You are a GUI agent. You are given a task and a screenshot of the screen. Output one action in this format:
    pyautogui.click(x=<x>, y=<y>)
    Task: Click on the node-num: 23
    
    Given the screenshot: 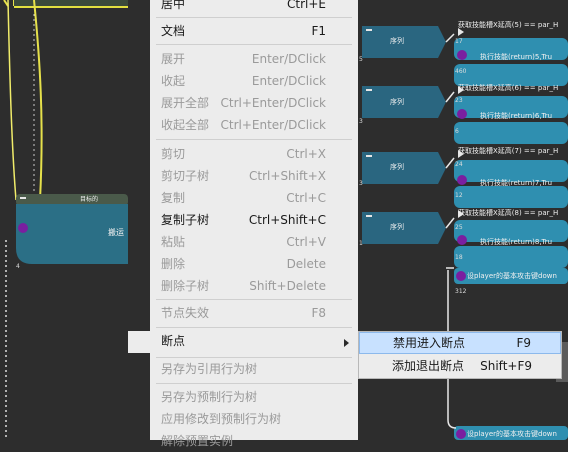 What is the action you would take?
    pyautogui.click(x=459, y=100)
    